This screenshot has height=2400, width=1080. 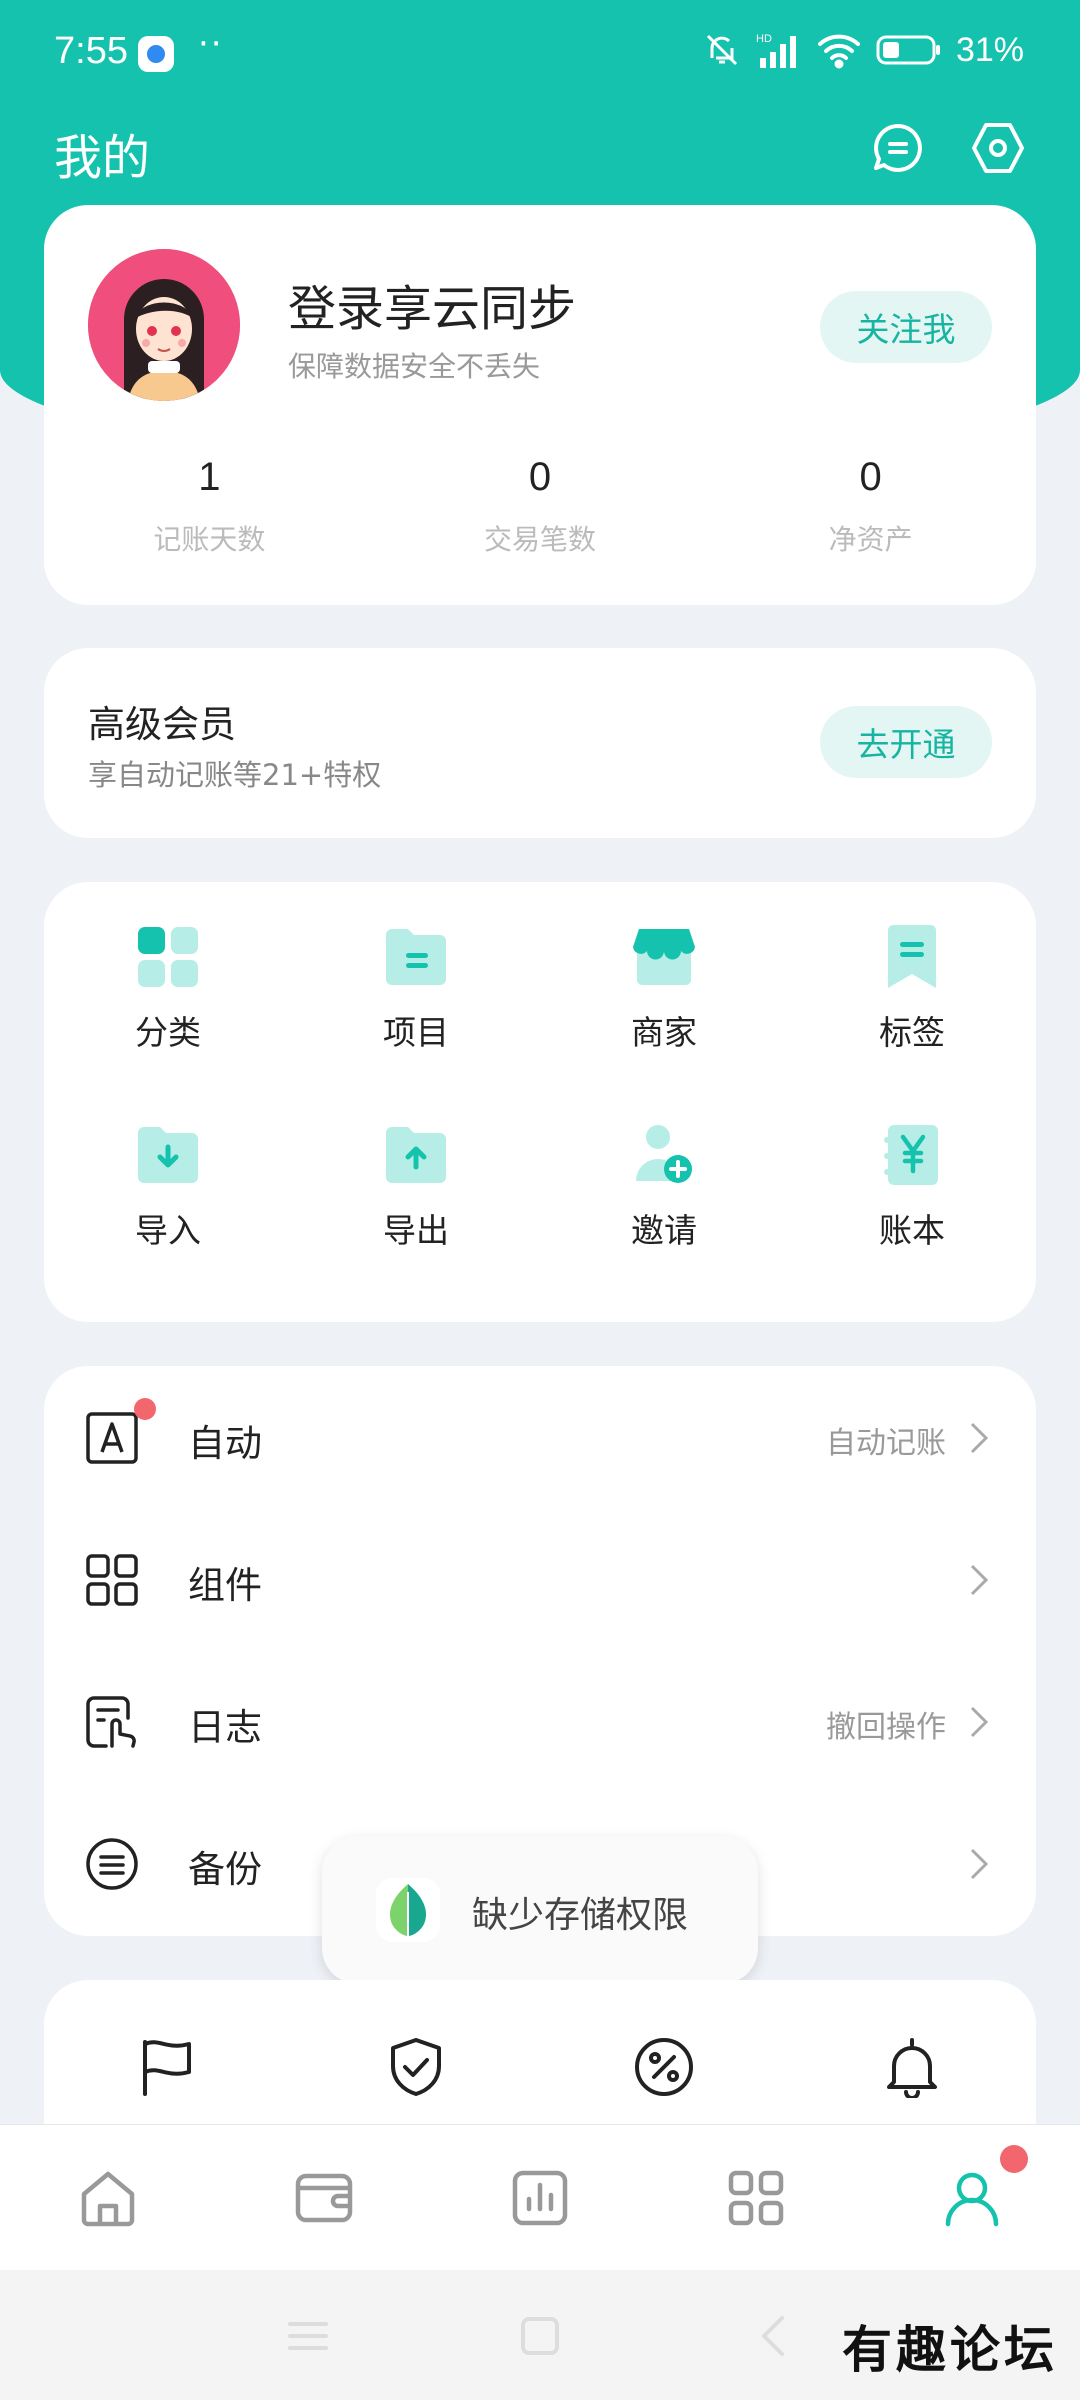 I want to click on status-time: 7:55, so click(x=91, y=51).